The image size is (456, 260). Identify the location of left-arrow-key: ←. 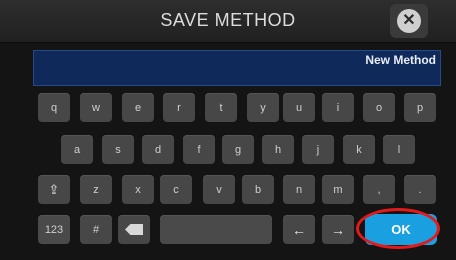
(299, 229).